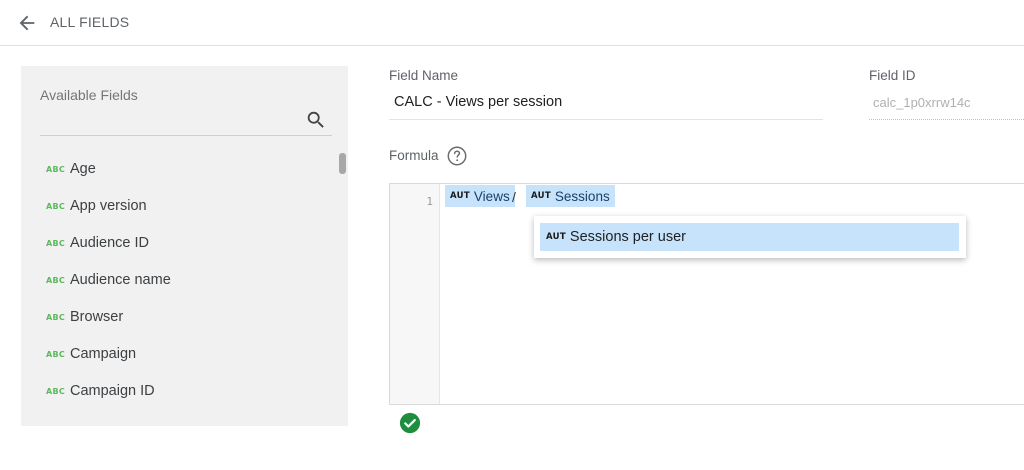  What do you see at coordinates (103, 354) in the screenshot?
I see `field-label: Campaign` at bounding box center [103, 354].